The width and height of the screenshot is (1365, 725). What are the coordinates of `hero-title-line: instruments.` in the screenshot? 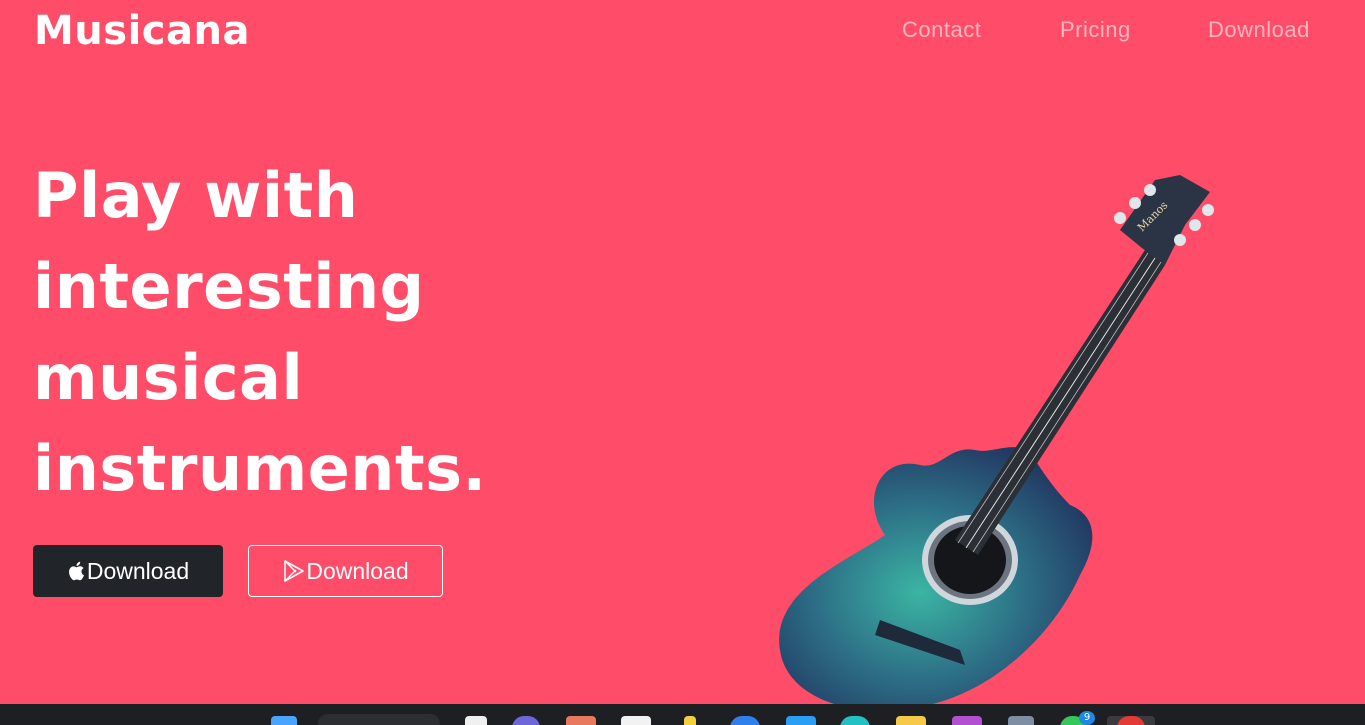 It's located at (260, 468).